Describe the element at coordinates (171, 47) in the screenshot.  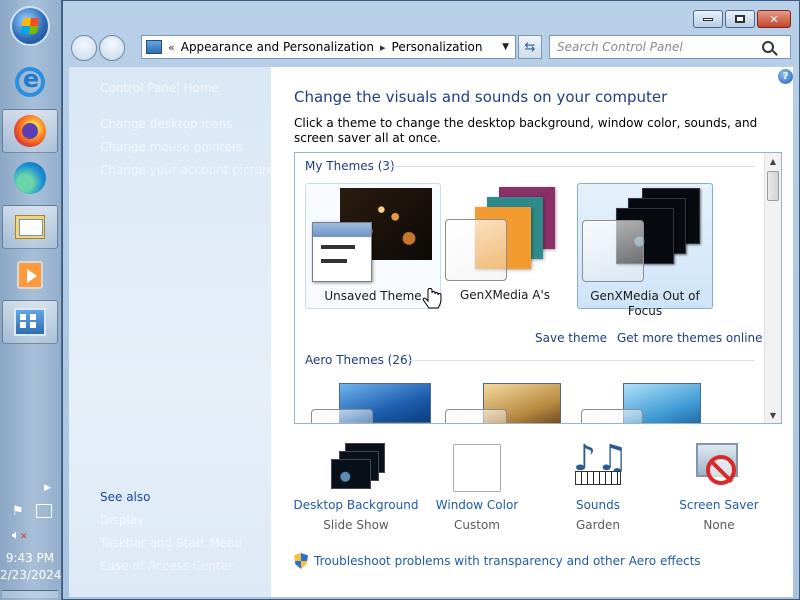
I see `breadcrumb-overflow-icon: «` at that location.